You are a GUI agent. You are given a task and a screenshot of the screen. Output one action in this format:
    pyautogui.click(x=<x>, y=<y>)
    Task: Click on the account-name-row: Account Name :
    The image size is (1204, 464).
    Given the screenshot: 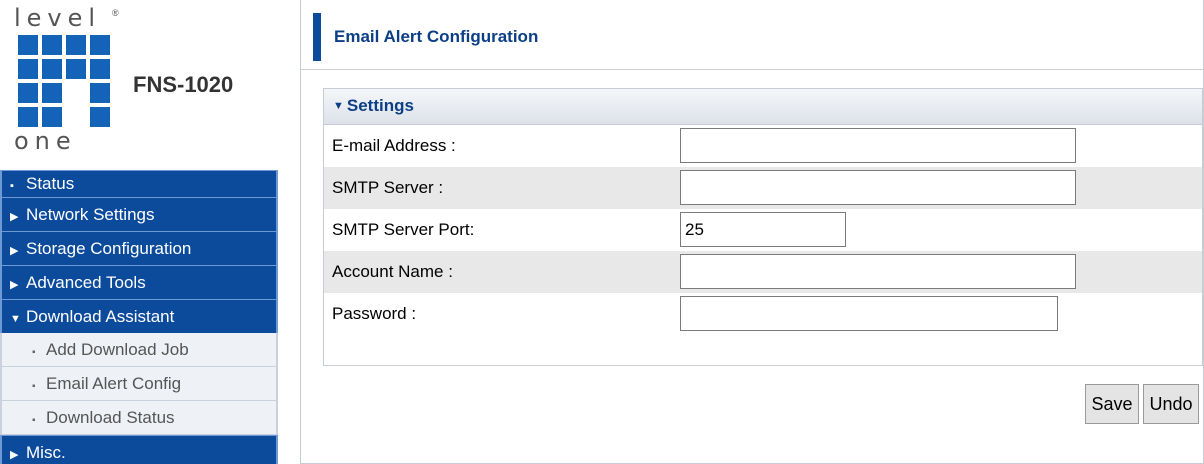 What is the action you would take?
    pyautogui.click(x=763, y=272)
    